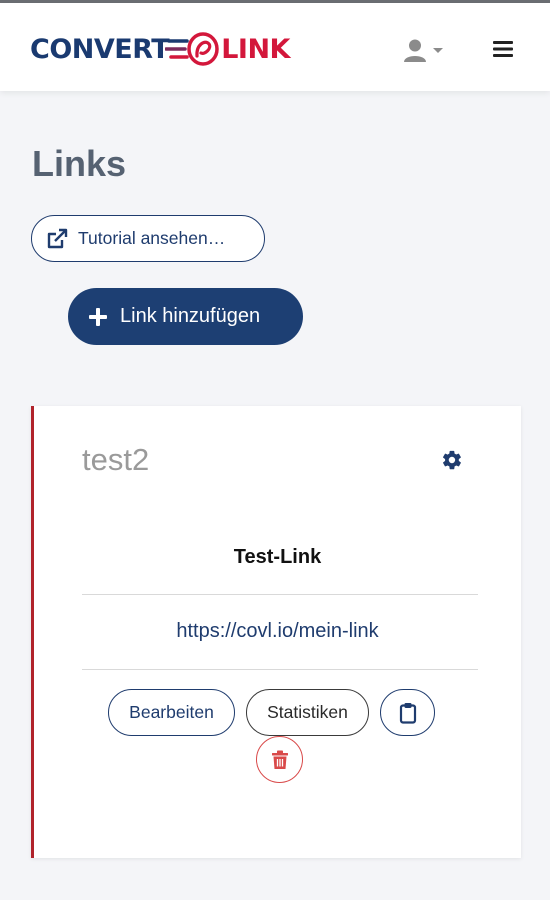  I want to click on logo-text-link: LINK, so click(255, 49).